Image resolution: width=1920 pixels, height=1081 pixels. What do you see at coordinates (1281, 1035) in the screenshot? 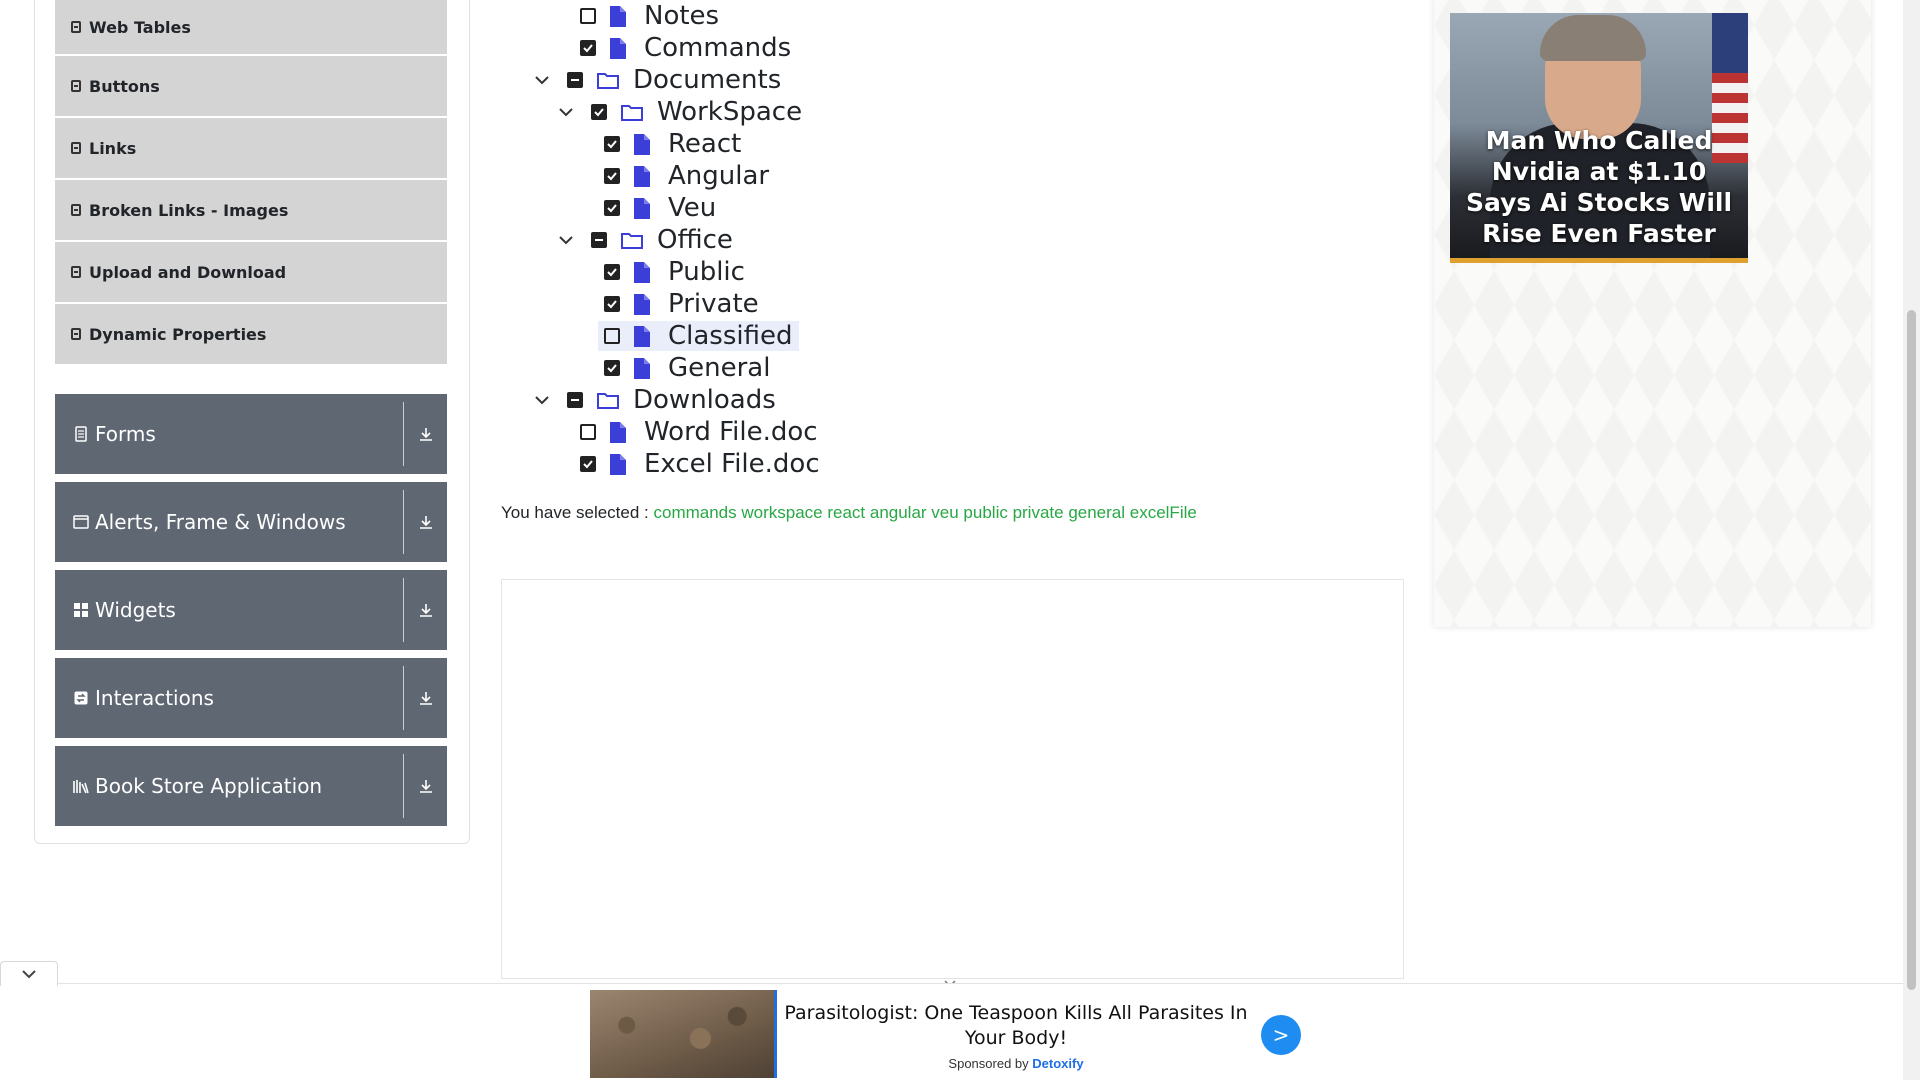
I see `bottom-ad-go-button: >` at bounding box center [1281, 1035].